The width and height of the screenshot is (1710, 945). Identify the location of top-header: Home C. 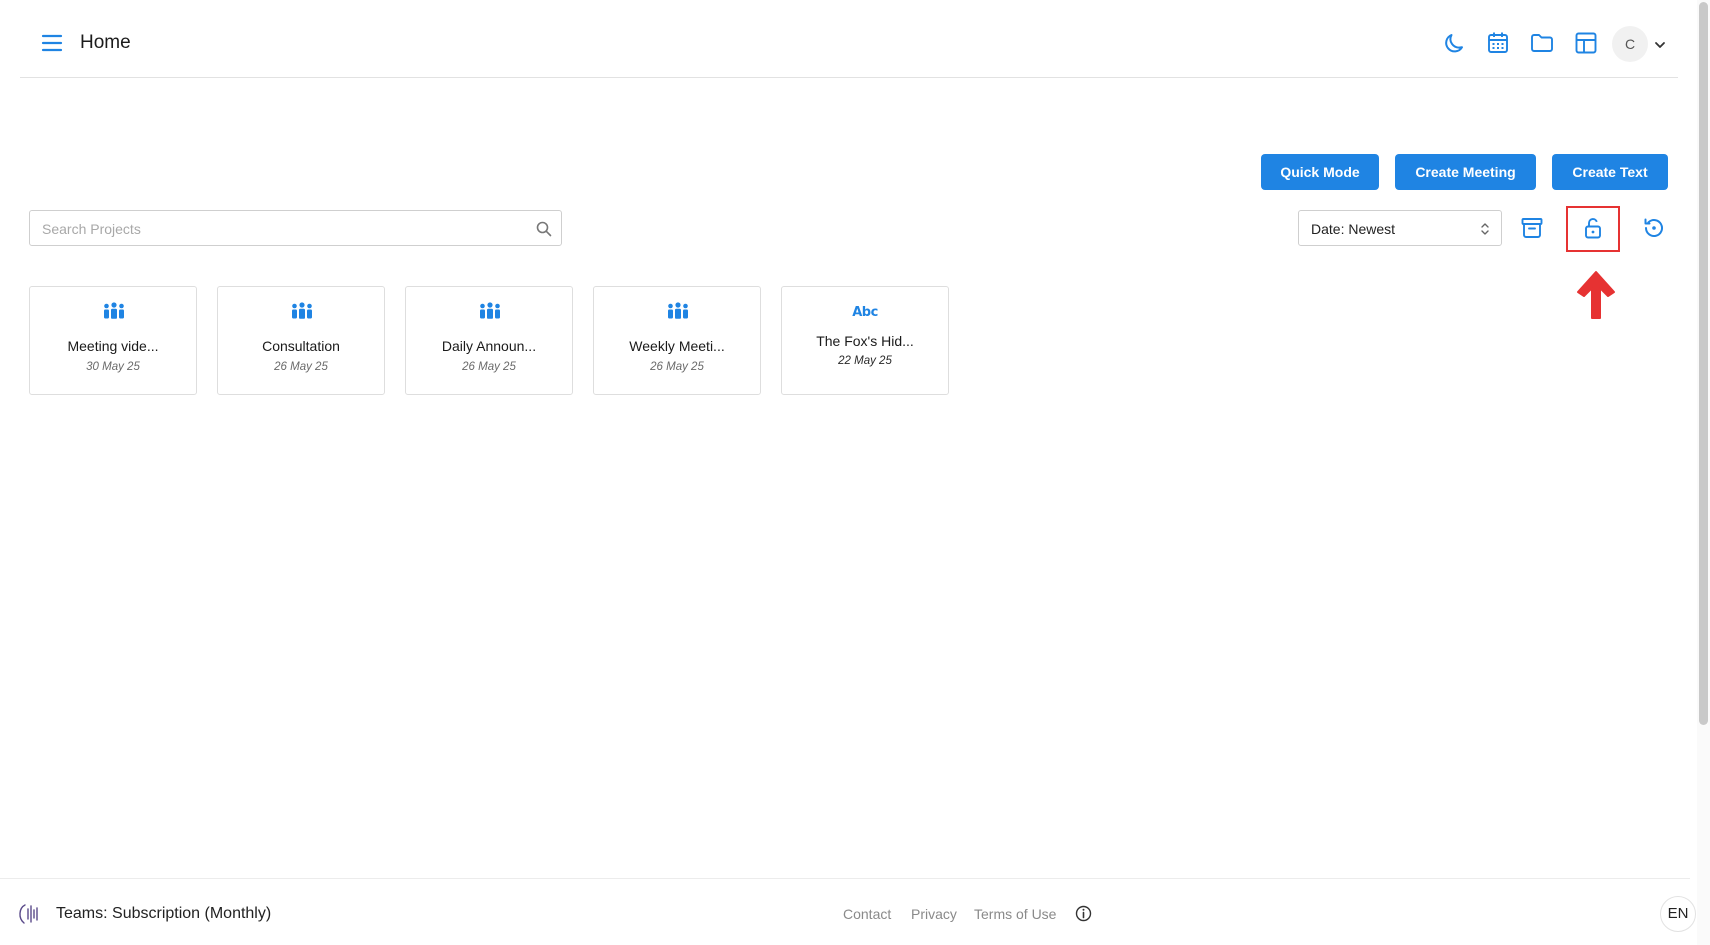
(849, 39).